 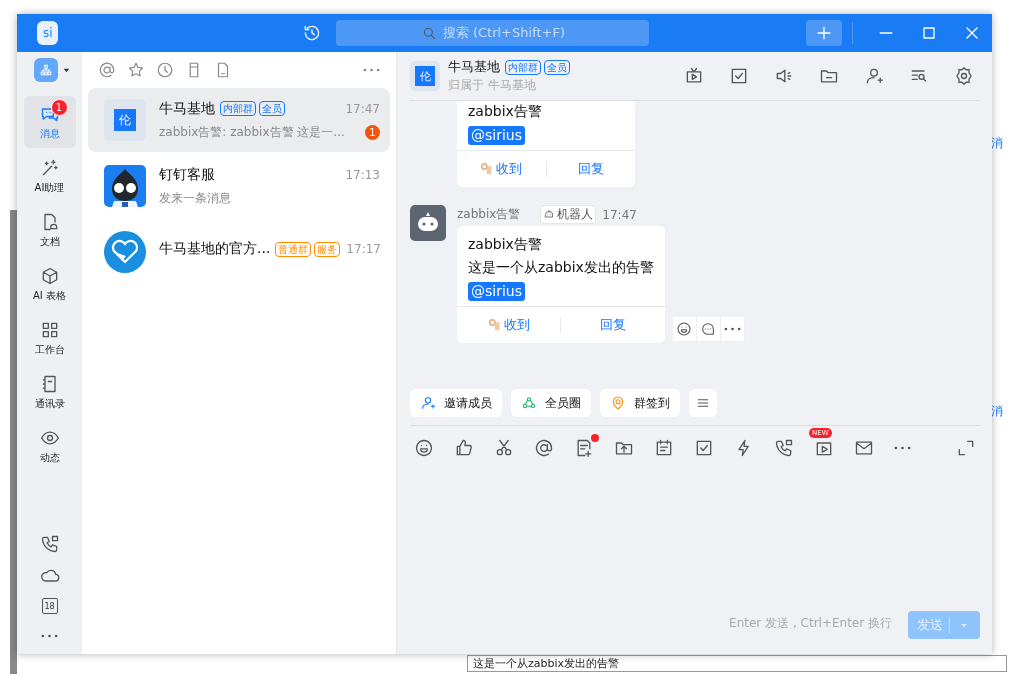 I want to click on chat-bubble-icon, so click(x=708, y=329).